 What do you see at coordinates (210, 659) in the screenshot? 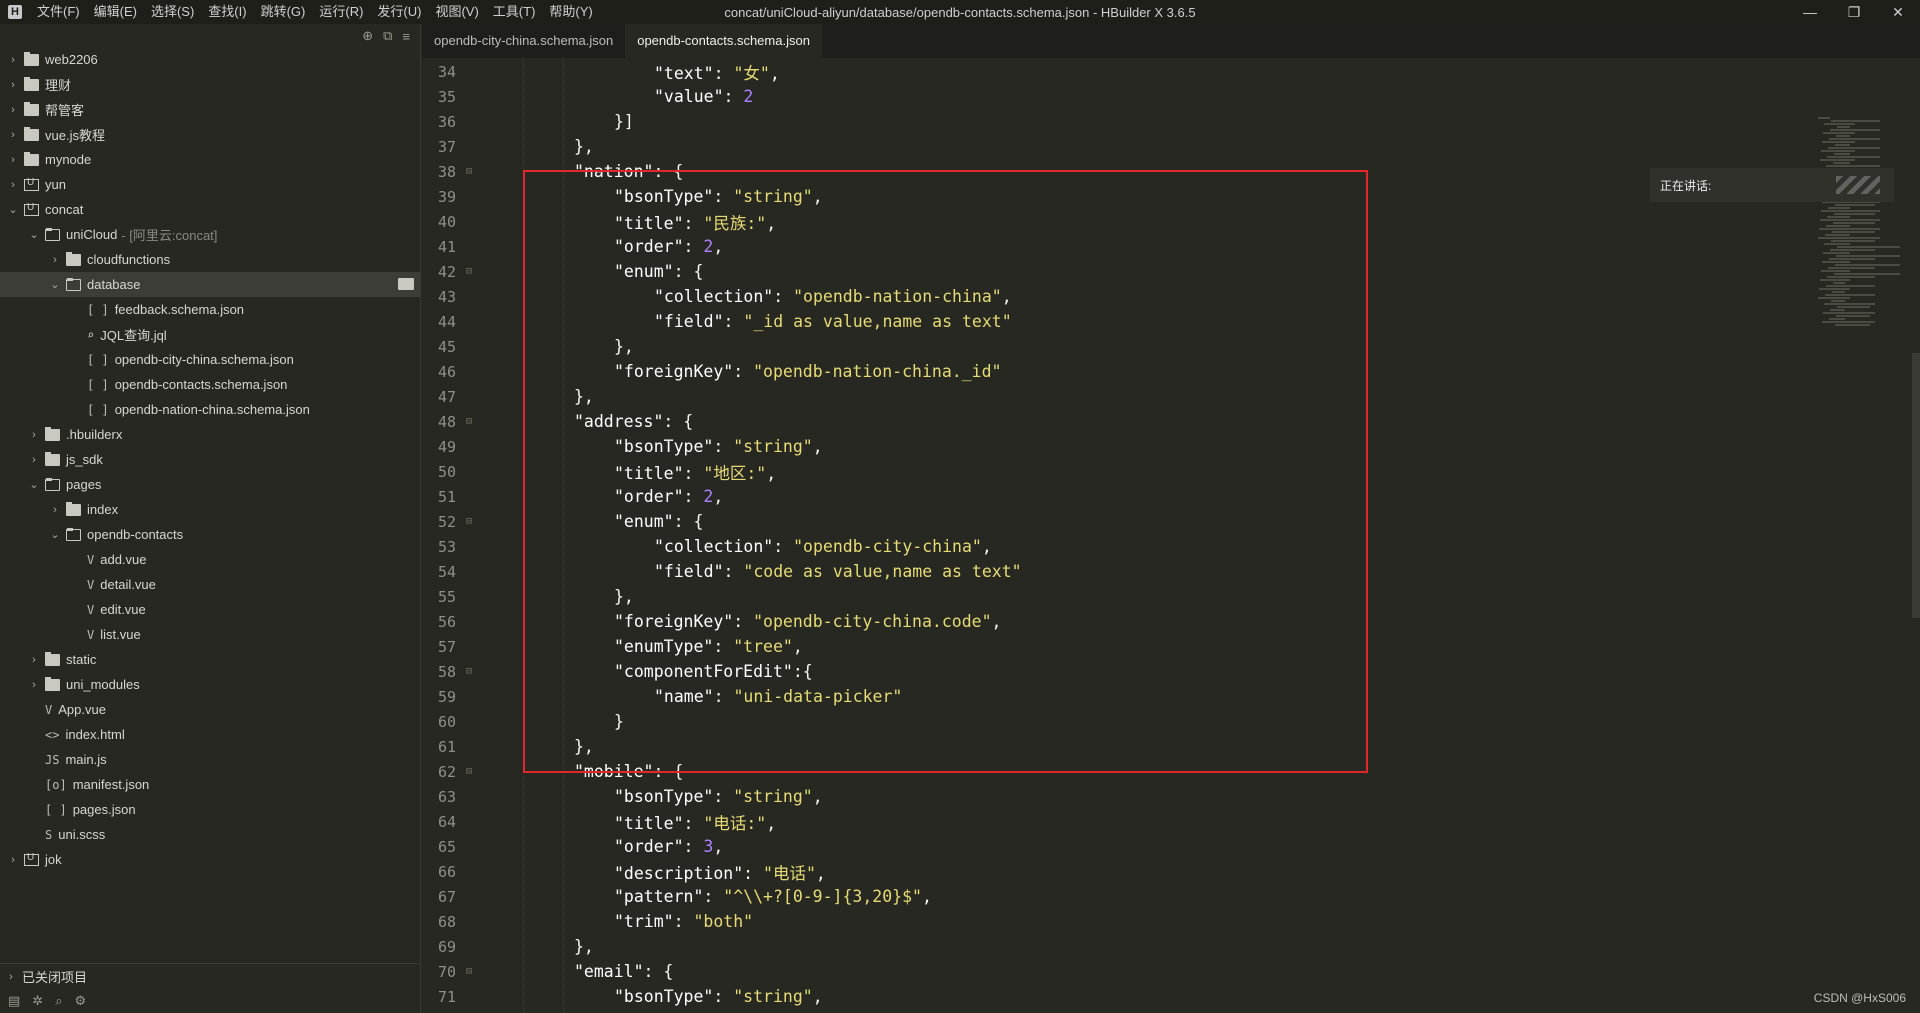
I see `tree-item: › static` at bounding box center [210, 659].